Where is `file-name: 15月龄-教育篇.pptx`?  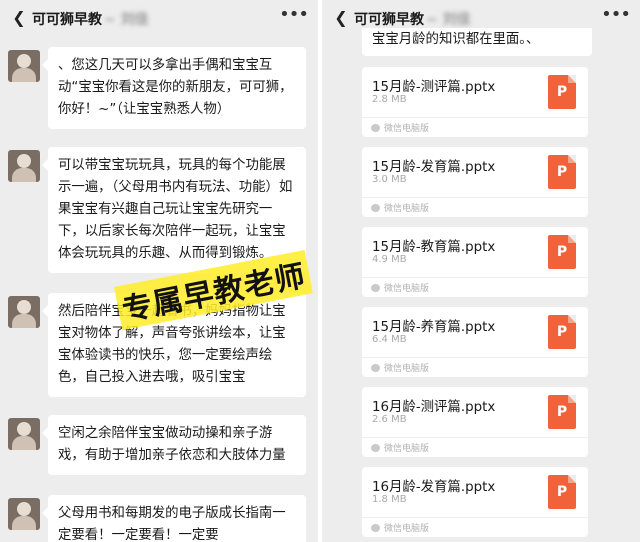 file-name: 15月龄-教育篇.pptx is located at coordinates (434, 247).